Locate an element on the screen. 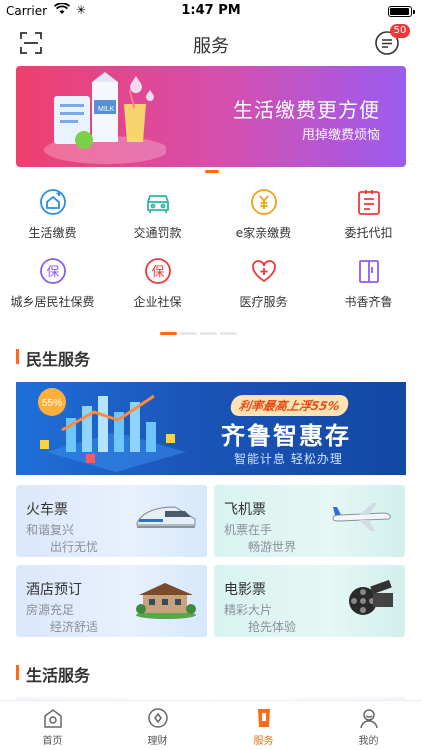  promo-rate-tag: 利率最高上浮55% is located at coordinates (289, 405).